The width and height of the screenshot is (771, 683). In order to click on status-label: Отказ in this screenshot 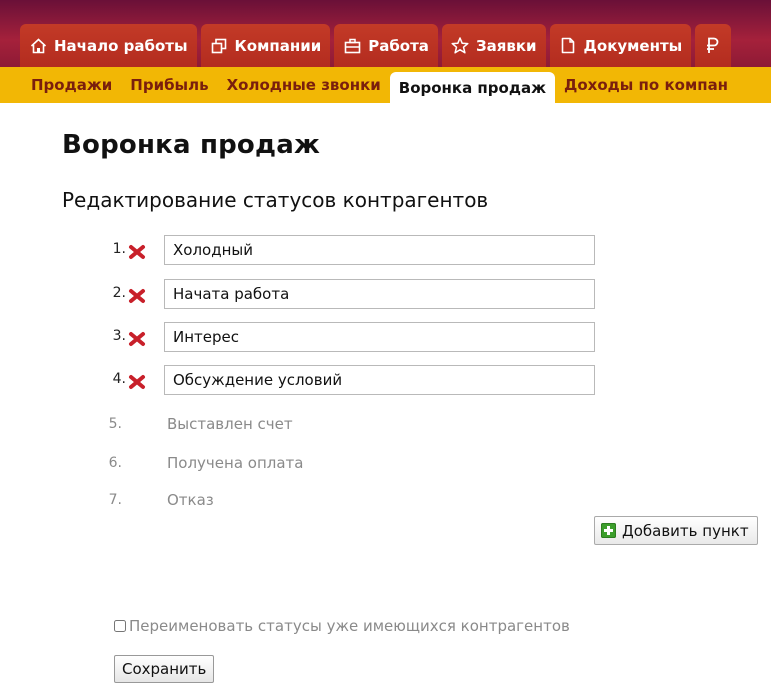, I will do `click(190, 500)`.